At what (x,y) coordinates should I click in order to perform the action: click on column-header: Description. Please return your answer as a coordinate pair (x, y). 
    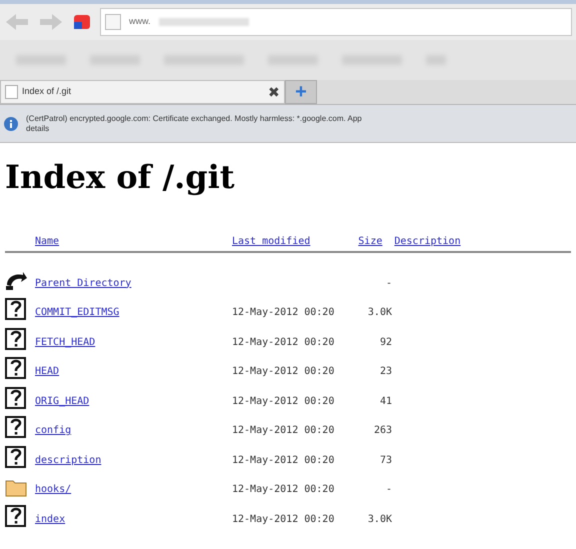
    Looking at the image, I should click on (427, 241).